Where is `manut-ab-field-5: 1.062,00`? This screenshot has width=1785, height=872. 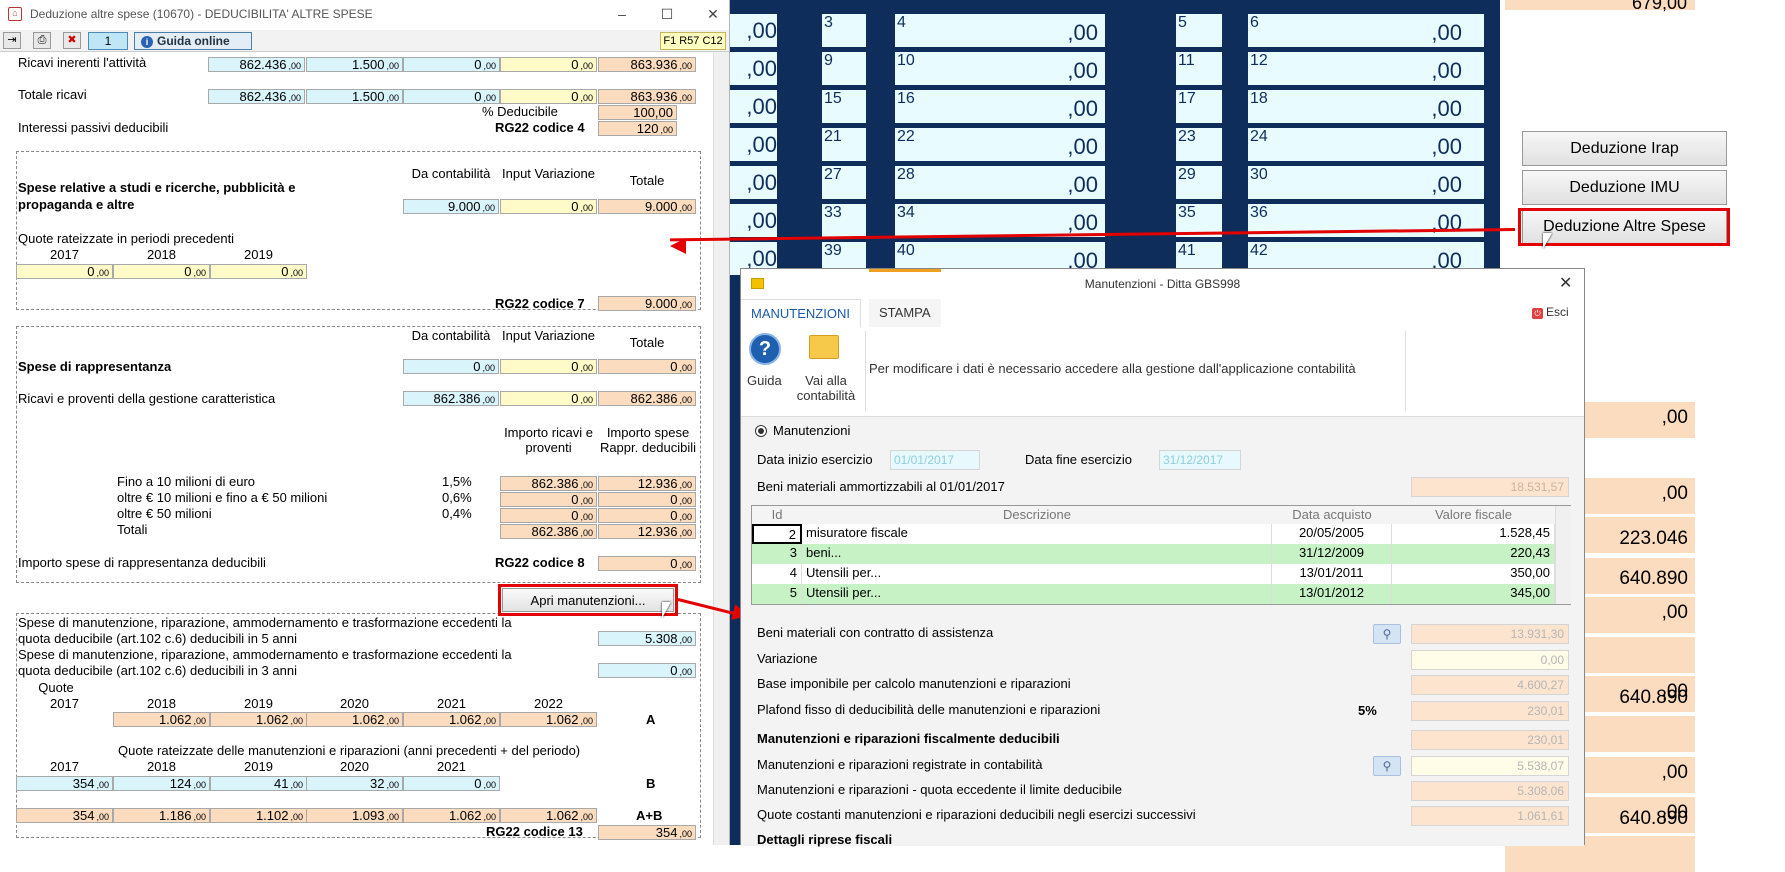 manut-ab-field-5: 1.062,00 is located at coordinates (548, 815).